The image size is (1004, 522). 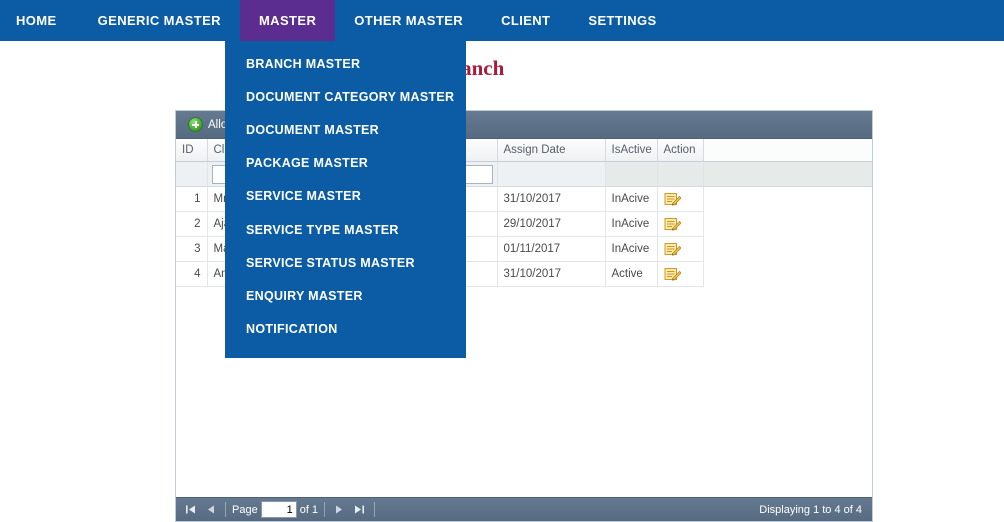 What do you see at coordinates (190, 509) in the screenshot?
I see `first-page-icon` at bounding box center [190, 509].